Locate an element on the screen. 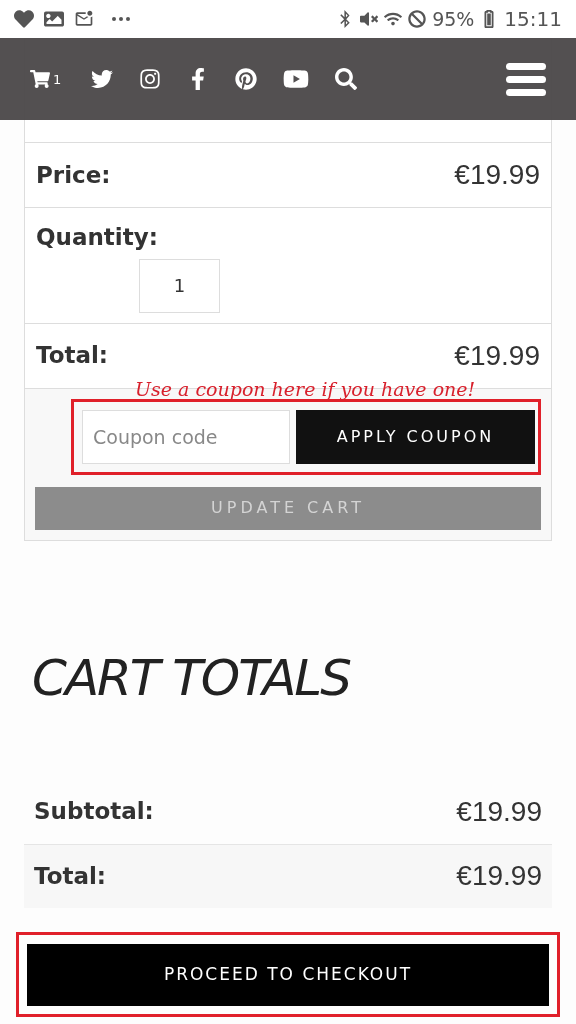 The width and height of the screenshot is (576, 1024). menu-icon is located at coordinates (526, 79).